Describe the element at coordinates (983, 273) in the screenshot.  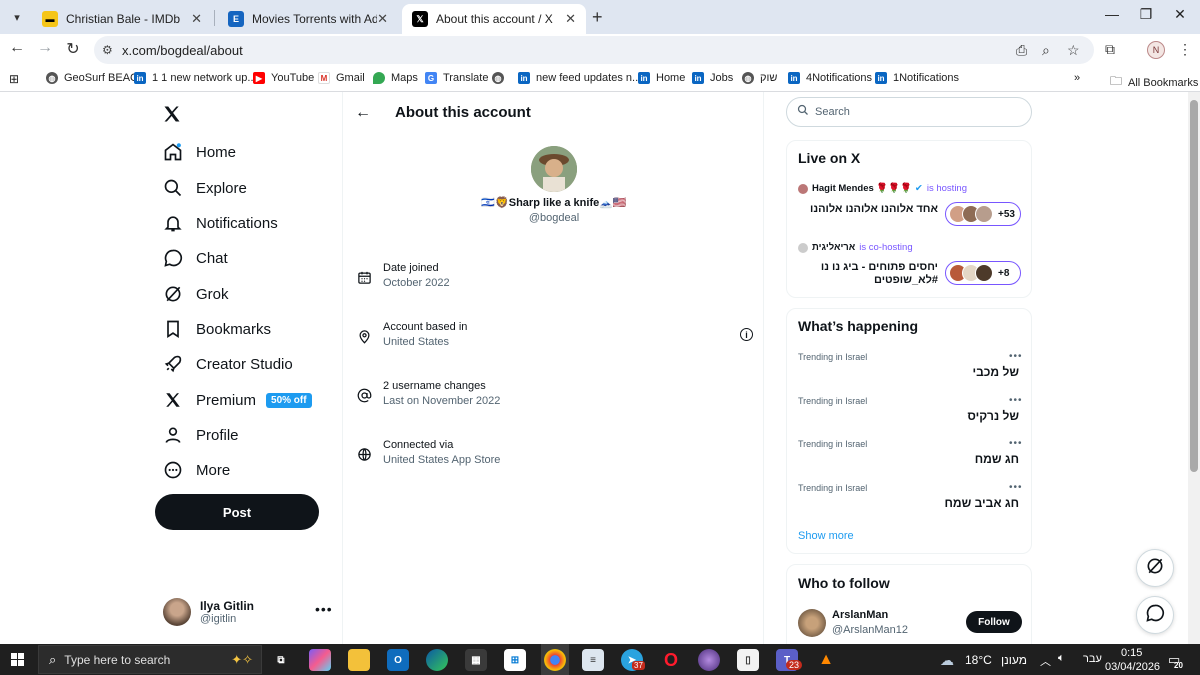
I see `space-listeners: +8` at that location.